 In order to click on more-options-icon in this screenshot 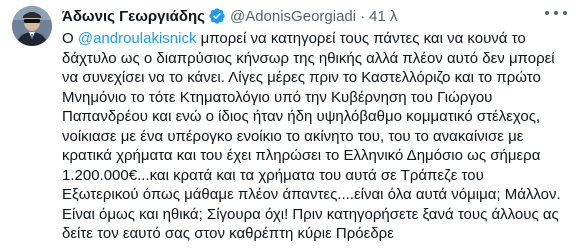, I will do `click(556, 13)`.